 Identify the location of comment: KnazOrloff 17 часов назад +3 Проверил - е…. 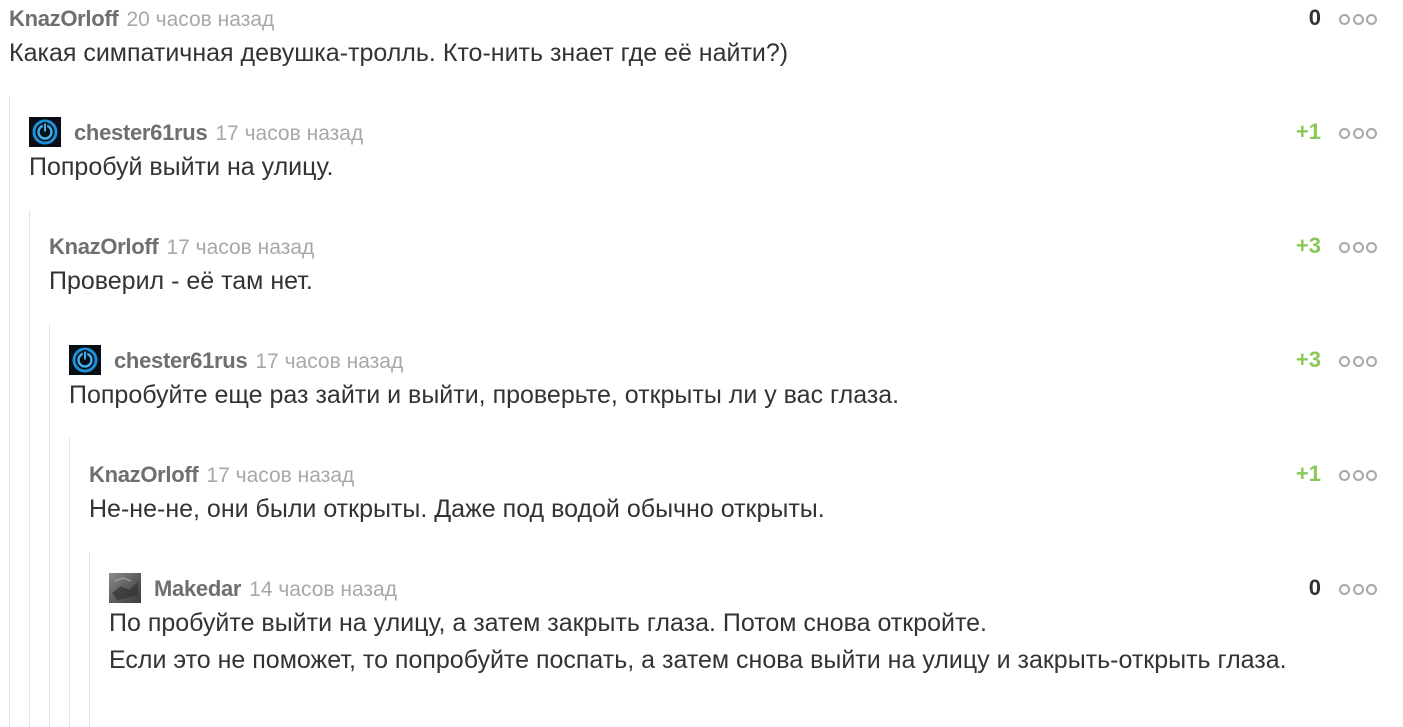
(713, 265).